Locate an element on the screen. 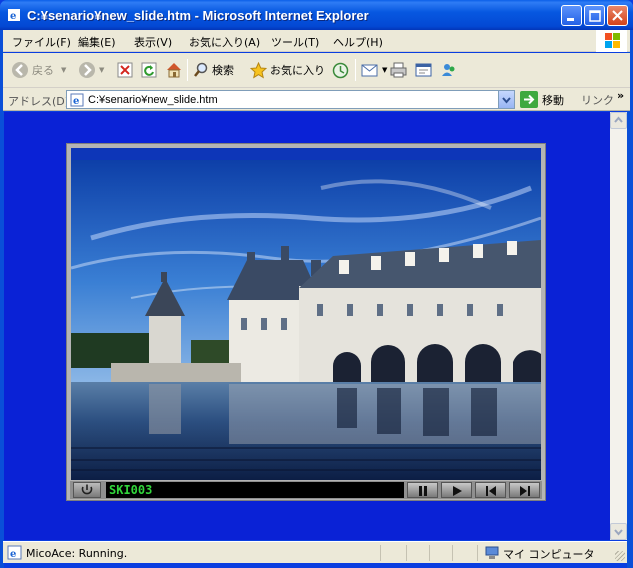 This screenshot has width=633, height=568. home-button is located at coordinates (174, 70).